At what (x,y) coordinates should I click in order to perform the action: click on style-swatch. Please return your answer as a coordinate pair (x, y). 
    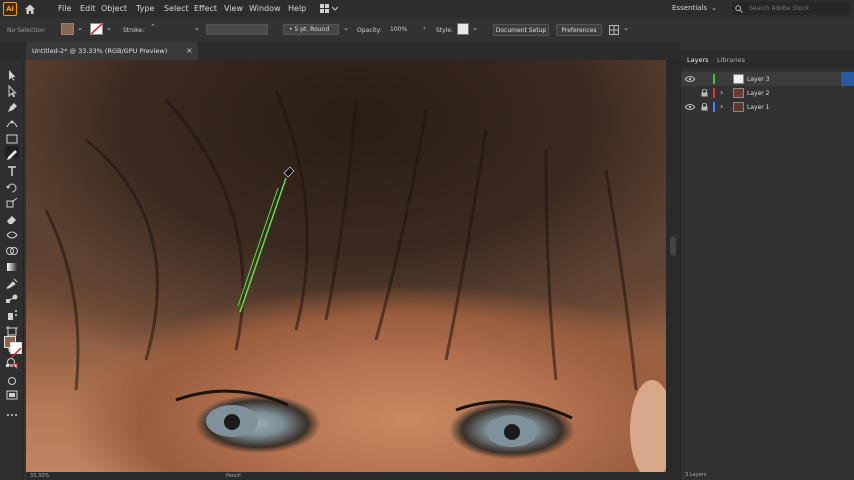
    Looking at the image, I should click on (463, 29).